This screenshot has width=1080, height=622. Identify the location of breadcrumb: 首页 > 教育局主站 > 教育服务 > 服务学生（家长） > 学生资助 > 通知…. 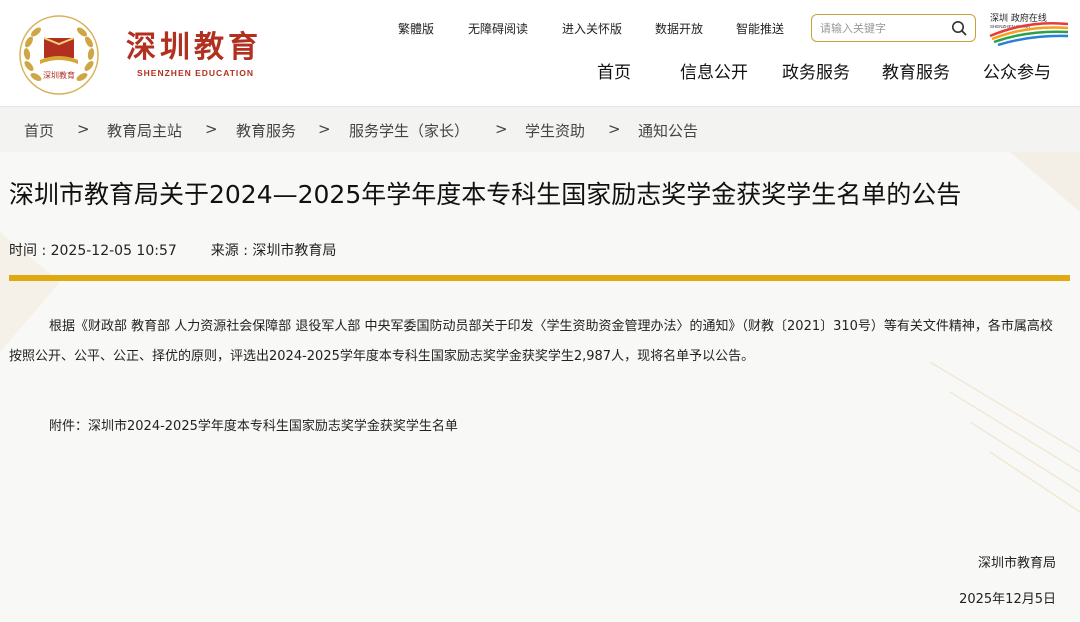
(540, 129).